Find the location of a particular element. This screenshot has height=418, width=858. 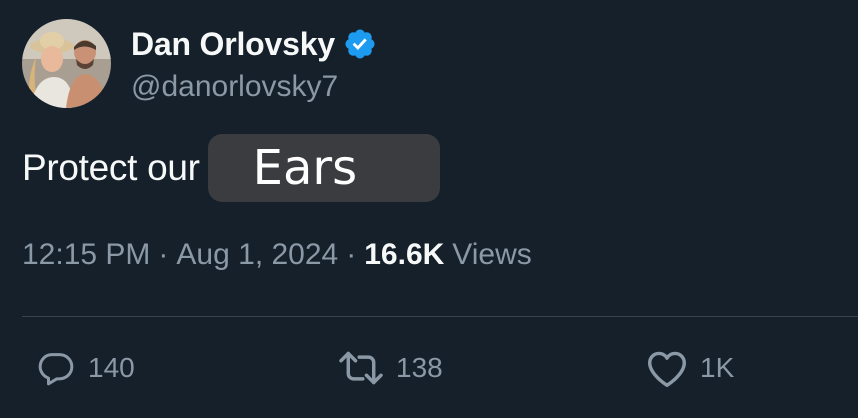

tweet-time: 12:15 PM is located at coordinates (86, 254).